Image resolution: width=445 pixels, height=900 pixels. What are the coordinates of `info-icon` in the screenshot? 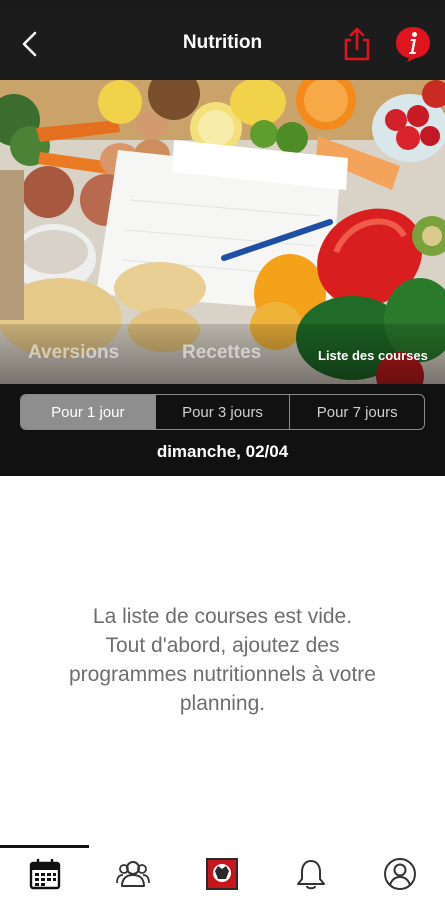 It's located at (413, 44).